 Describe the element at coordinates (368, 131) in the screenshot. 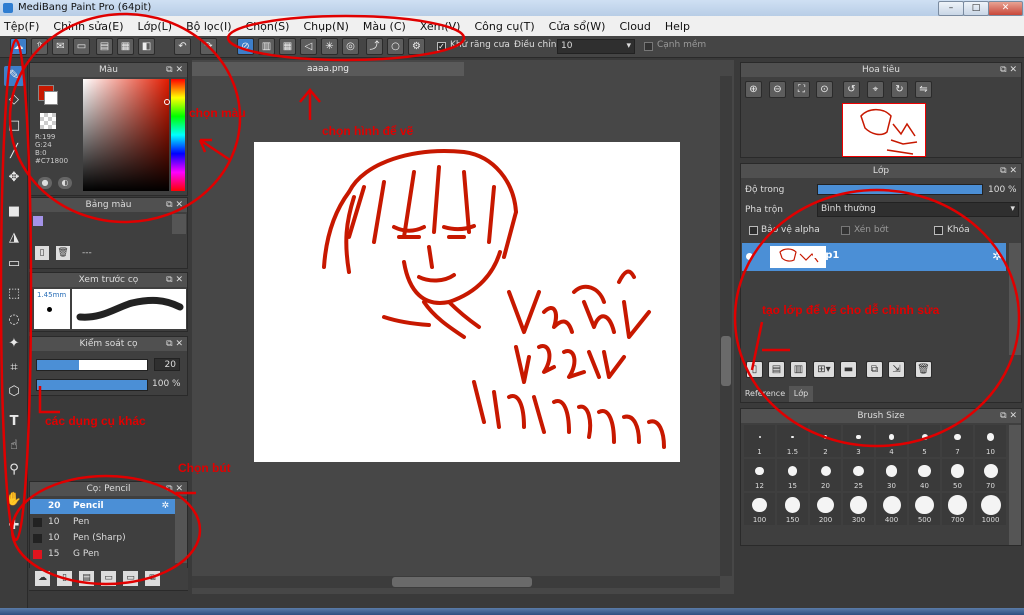

I see `annotation-pick-shape: chọn hình để vẽ` at that location.